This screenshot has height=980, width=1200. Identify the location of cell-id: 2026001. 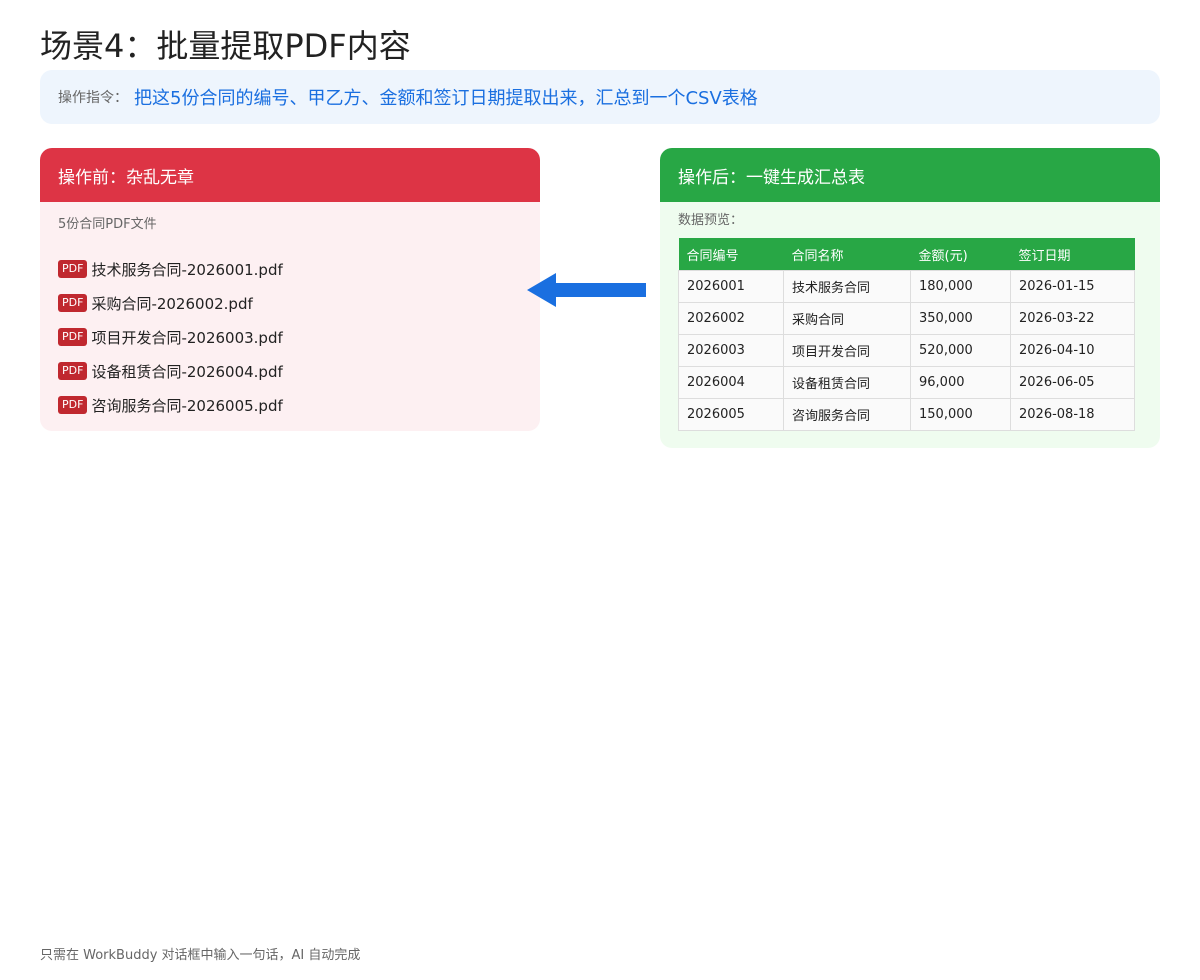
(731, 286).